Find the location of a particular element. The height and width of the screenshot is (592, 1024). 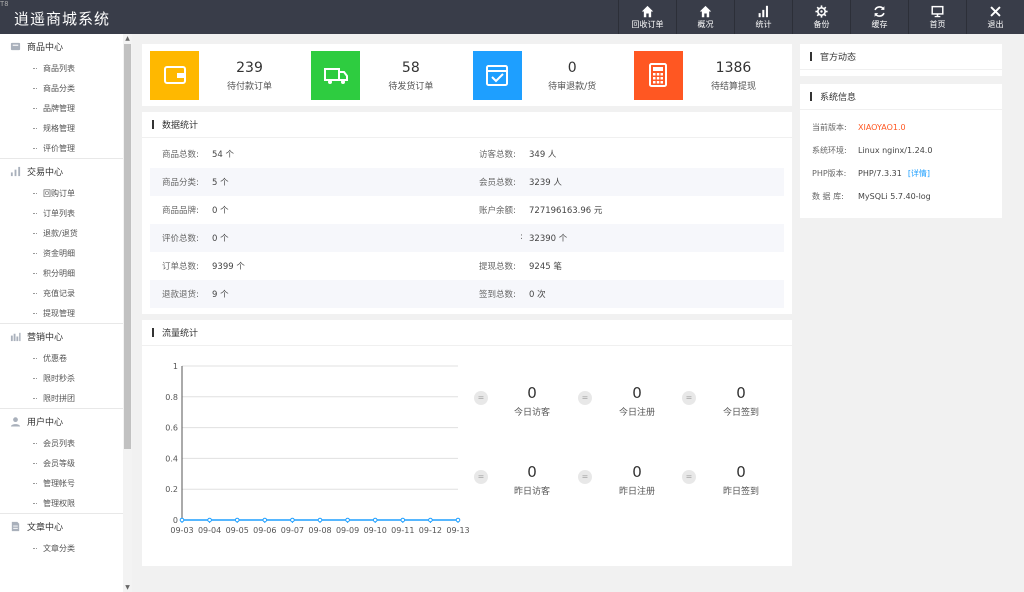

sidebar-item: 退款/退货 is located at coordinates (61, 233).